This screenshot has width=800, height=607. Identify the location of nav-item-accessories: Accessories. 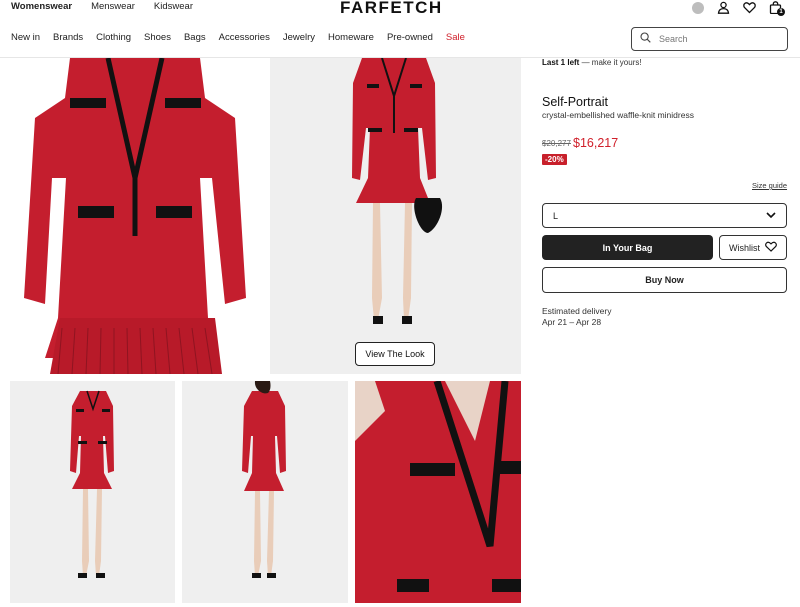
(244, 37).